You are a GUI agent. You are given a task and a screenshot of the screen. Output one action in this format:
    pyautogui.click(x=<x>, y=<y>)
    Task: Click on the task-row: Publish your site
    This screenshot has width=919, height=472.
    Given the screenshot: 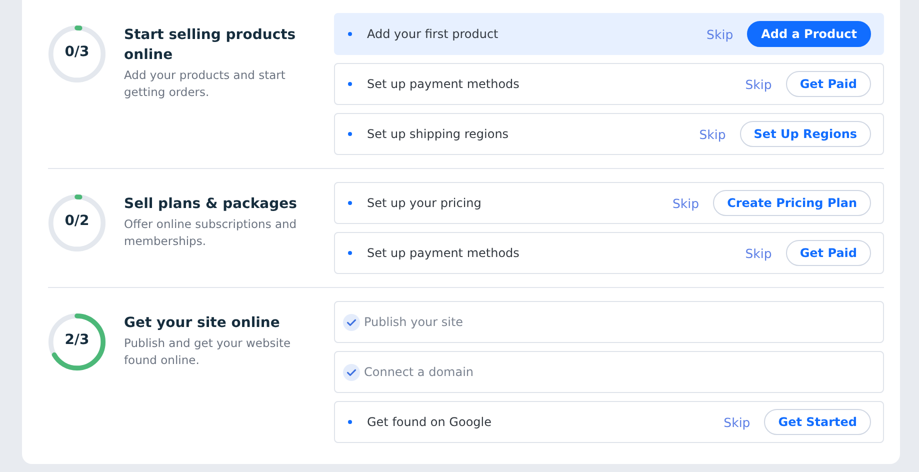 What is the action you would take?
    pyautogui.click(x=609, y=322)
    